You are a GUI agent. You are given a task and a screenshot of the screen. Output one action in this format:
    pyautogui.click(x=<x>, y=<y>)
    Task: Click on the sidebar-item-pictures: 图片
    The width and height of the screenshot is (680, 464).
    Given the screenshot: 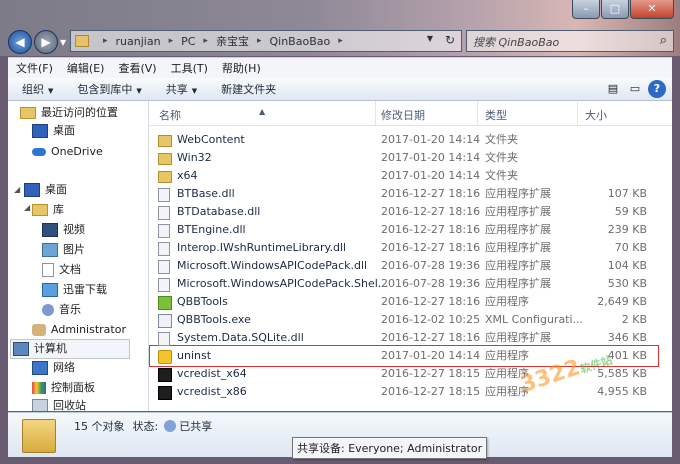 What is the action you would take?
    pyautogui.click(x=63, y=250)
    